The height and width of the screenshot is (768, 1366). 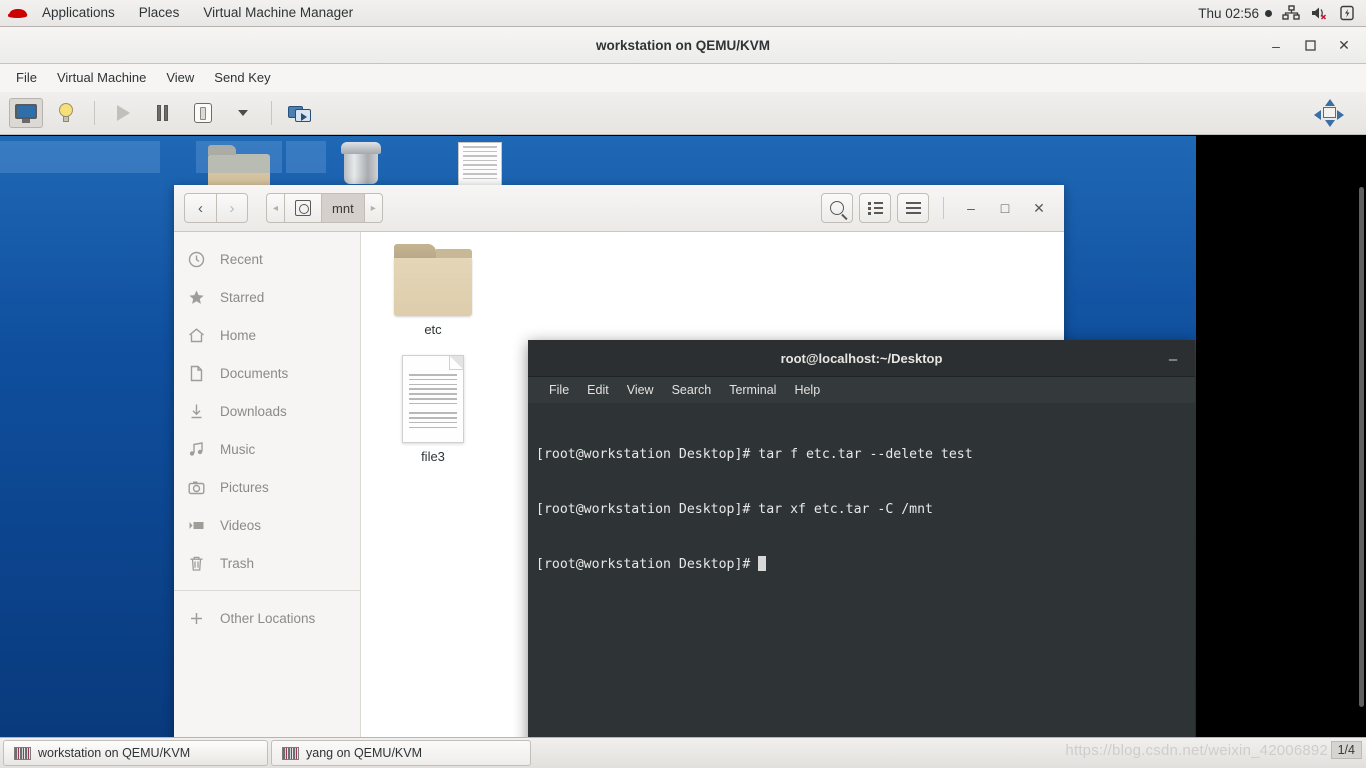 What do you see at coordinates (682, 45) in the screenshot?
I see `vm-window-title: workstation on QEMU/KVM` at bounding box center [682, 45].